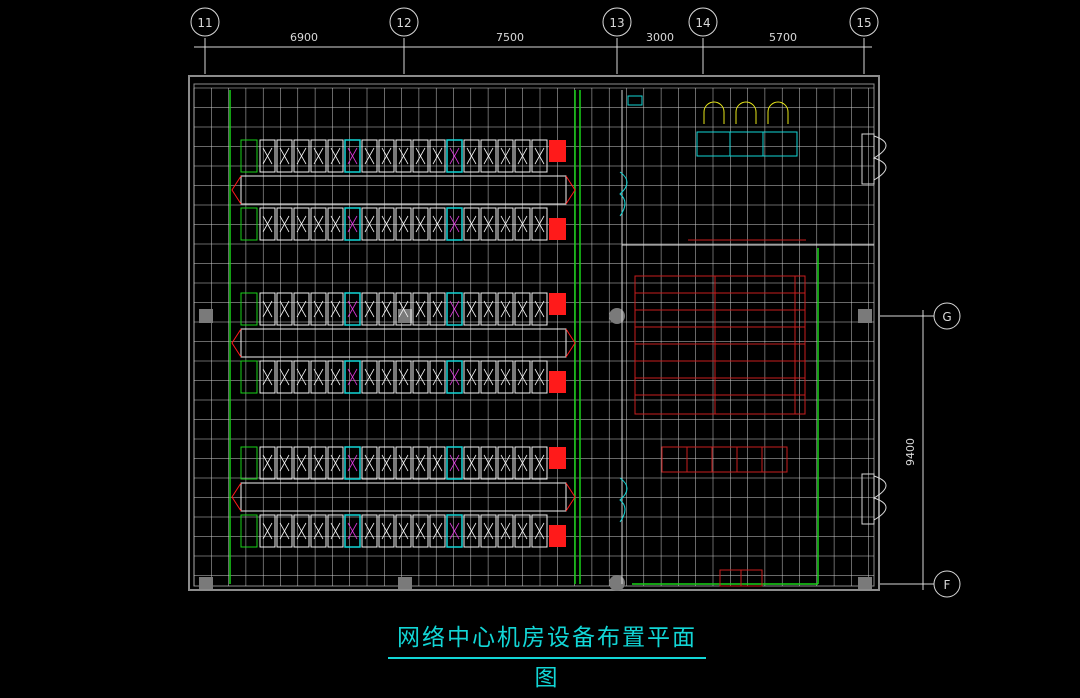 This screenshot has width=1080, height=698. I want to click on row-axis-markers, so click(920, 450).